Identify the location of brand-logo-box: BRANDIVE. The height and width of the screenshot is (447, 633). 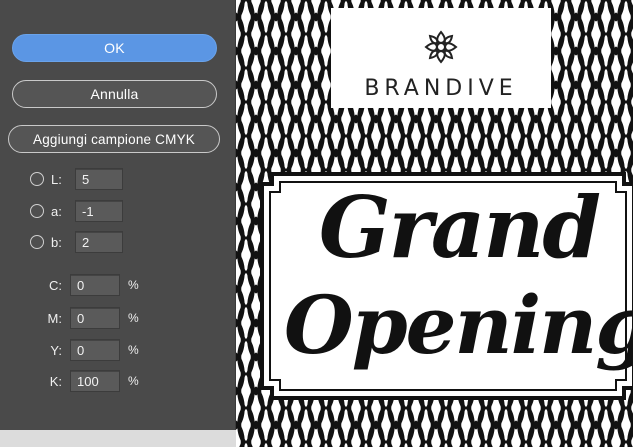
(441, 58).